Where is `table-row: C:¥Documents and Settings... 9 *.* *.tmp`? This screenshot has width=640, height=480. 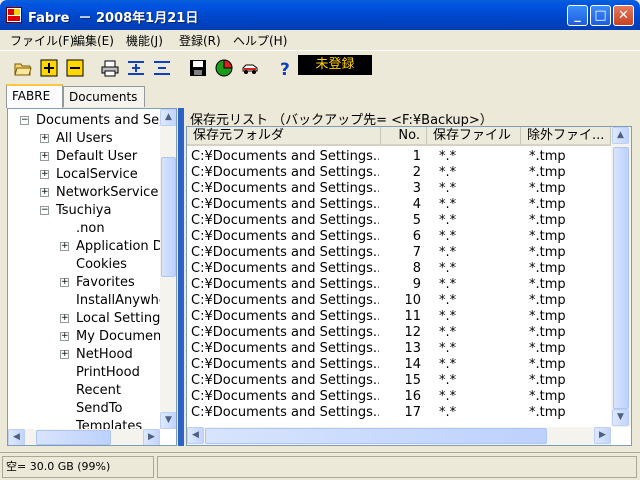 table-row: C:¥Documents and Settings... 9 *.* *.tmp is located at coordinates (399, 285).